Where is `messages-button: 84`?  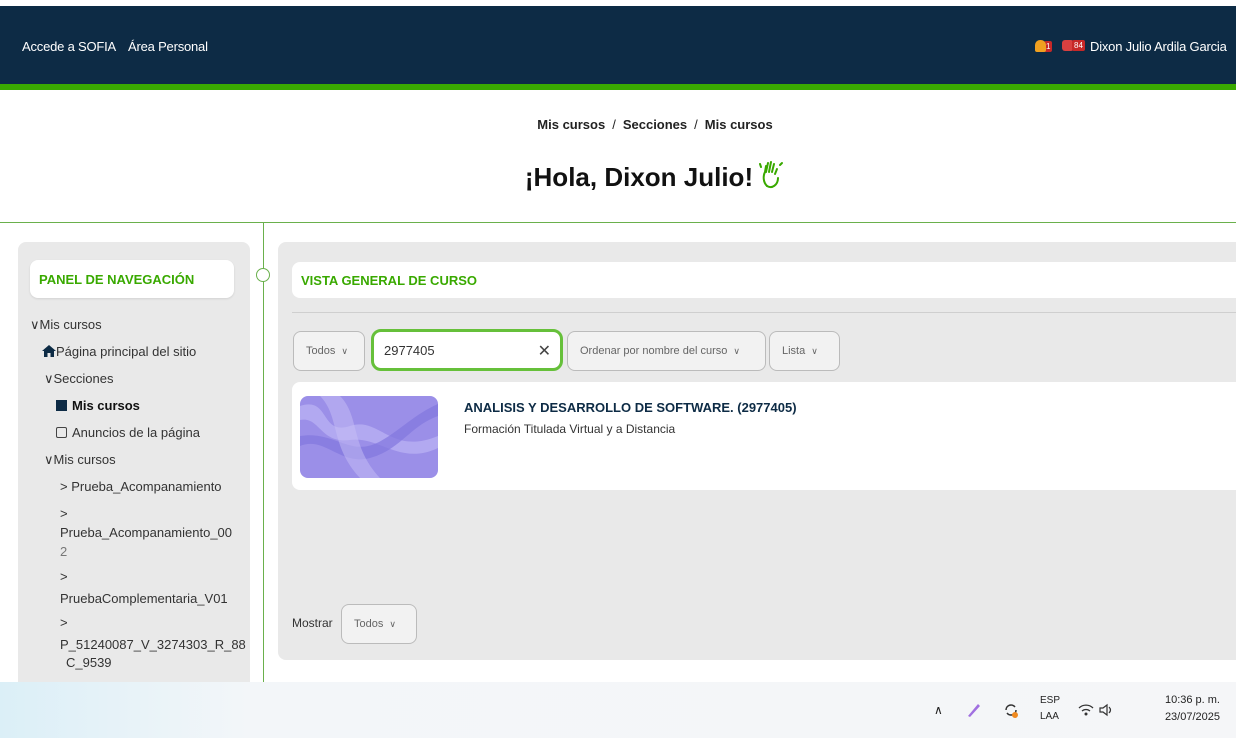
messages-button: 84 is located at coordinates (1073, 45).